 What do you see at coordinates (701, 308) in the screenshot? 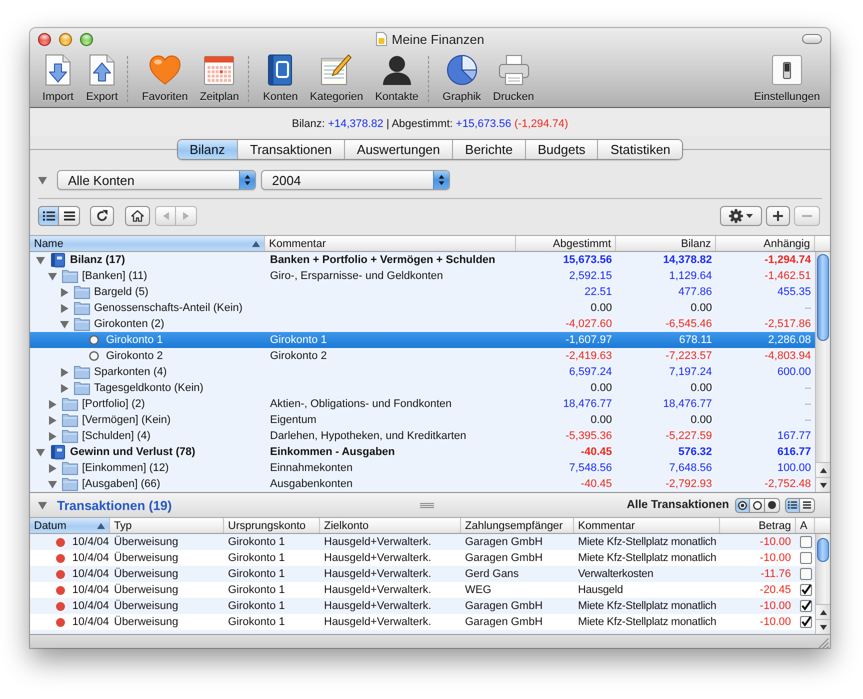
I see `balance-amount: 0.00` at bounding box center [701, 308].